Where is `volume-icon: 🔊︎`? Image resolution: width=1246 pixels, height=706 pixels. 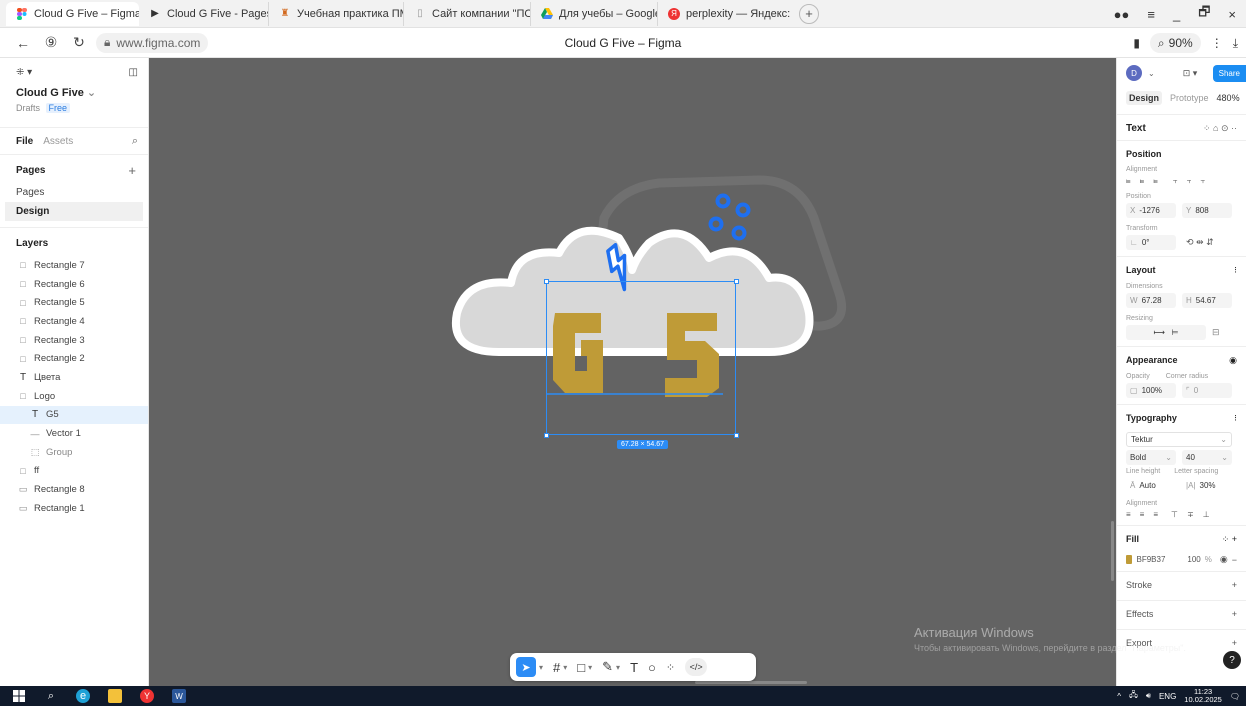 volume-icon: 🔊︎ is located at coordinates (1148, 696).